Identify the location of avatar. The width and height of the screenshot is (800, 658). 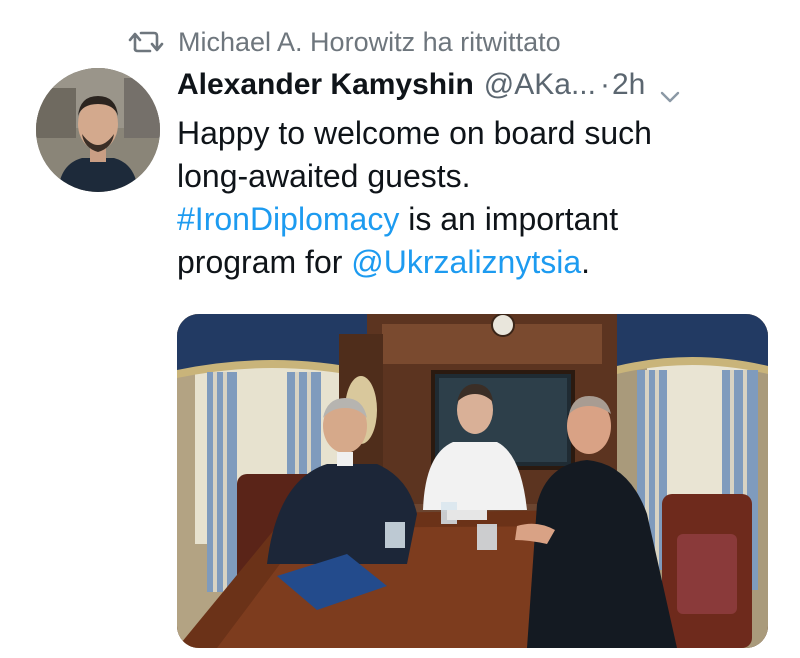
(98, 130).